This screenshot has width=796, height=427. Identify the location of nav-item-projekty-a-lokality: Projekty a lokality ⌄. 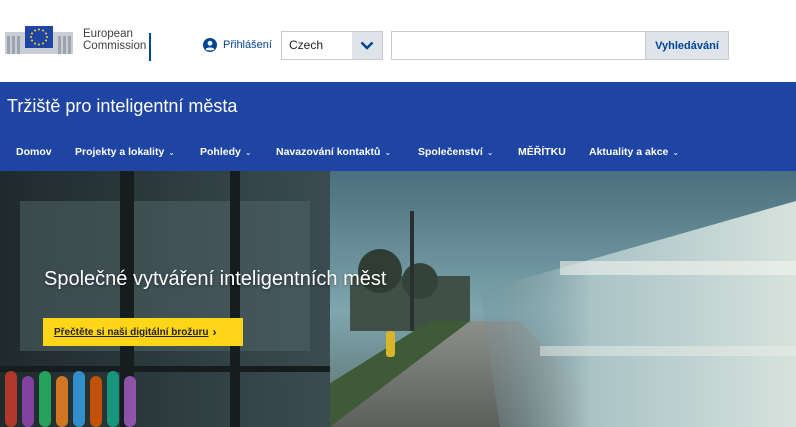
(125, 152).